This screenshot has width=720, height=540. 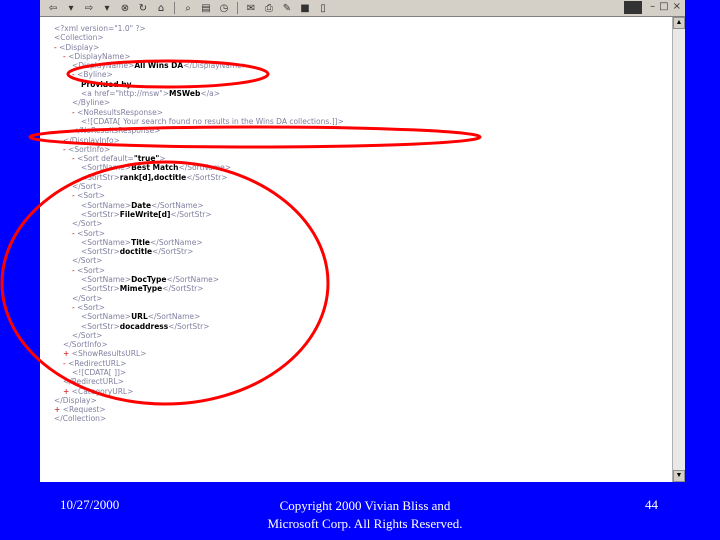 I want to click on xml-line: Provided by, so click(x=359, y=84).